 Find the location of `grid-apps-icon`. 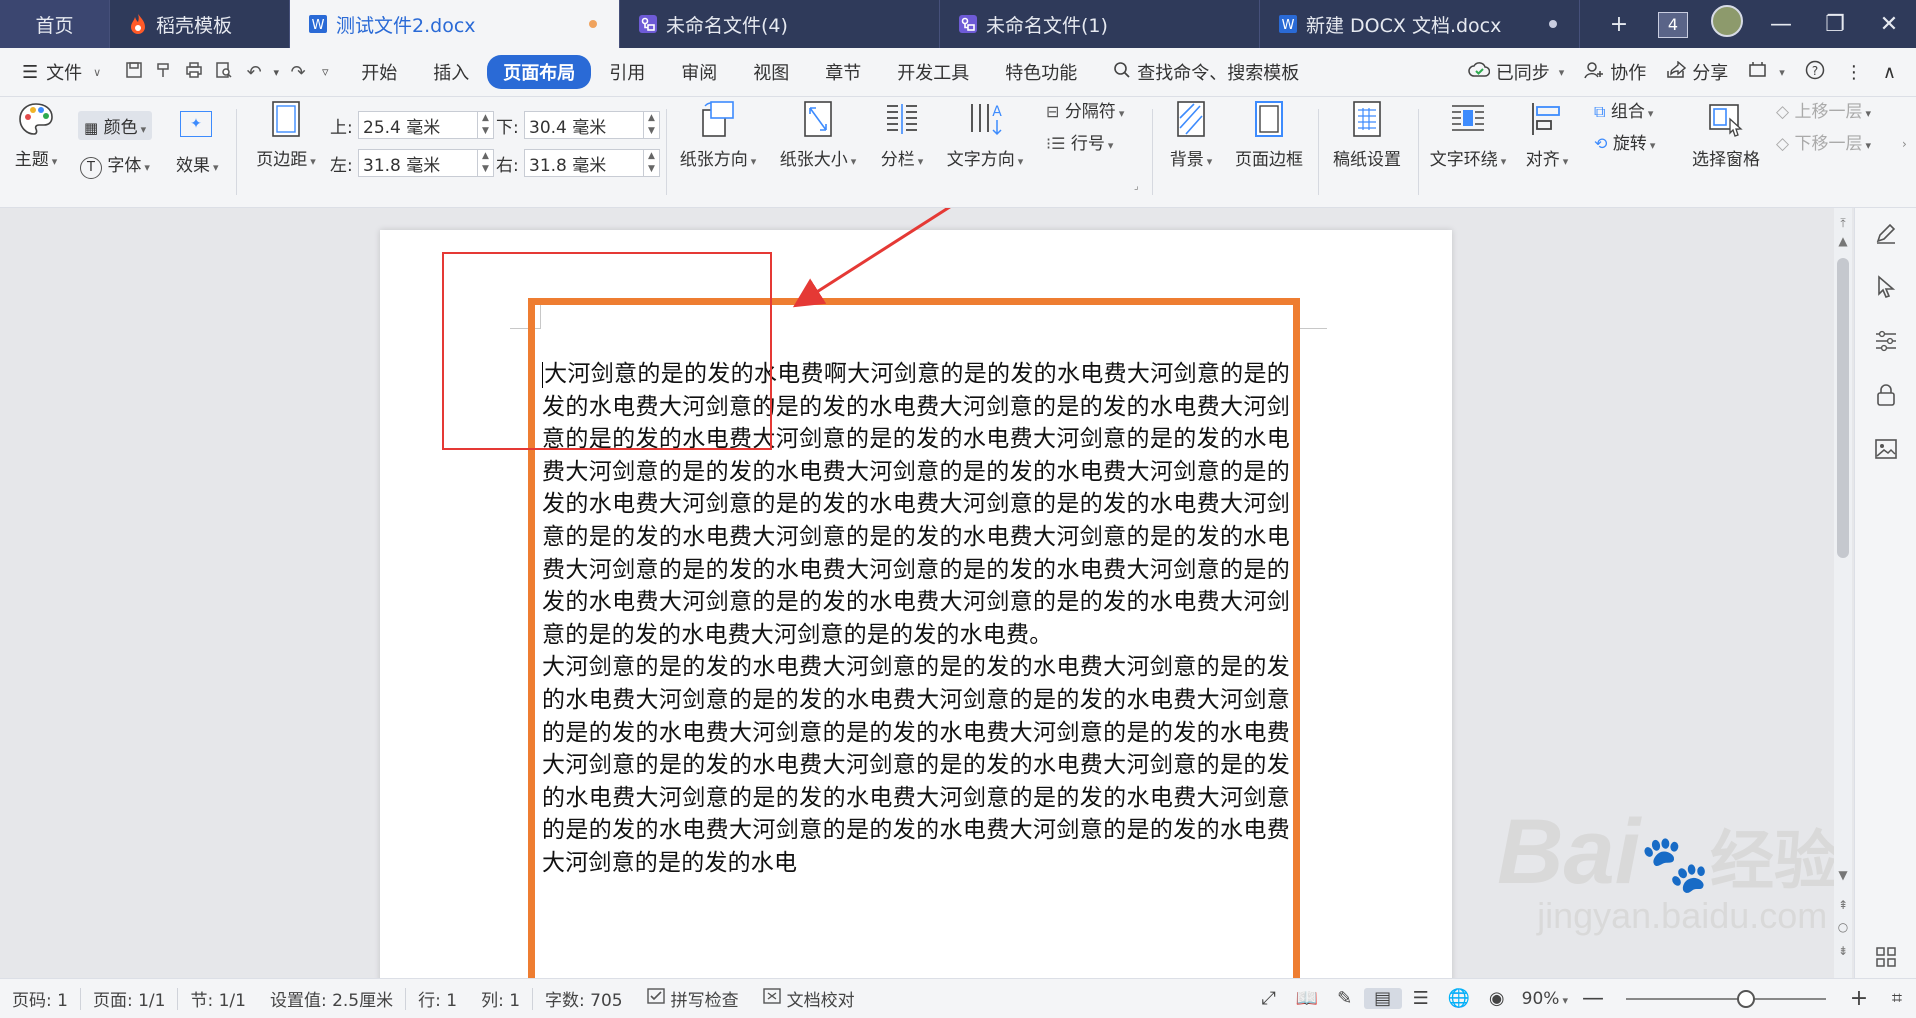

grid-apps-icon is located at coordinates (1886, 957).